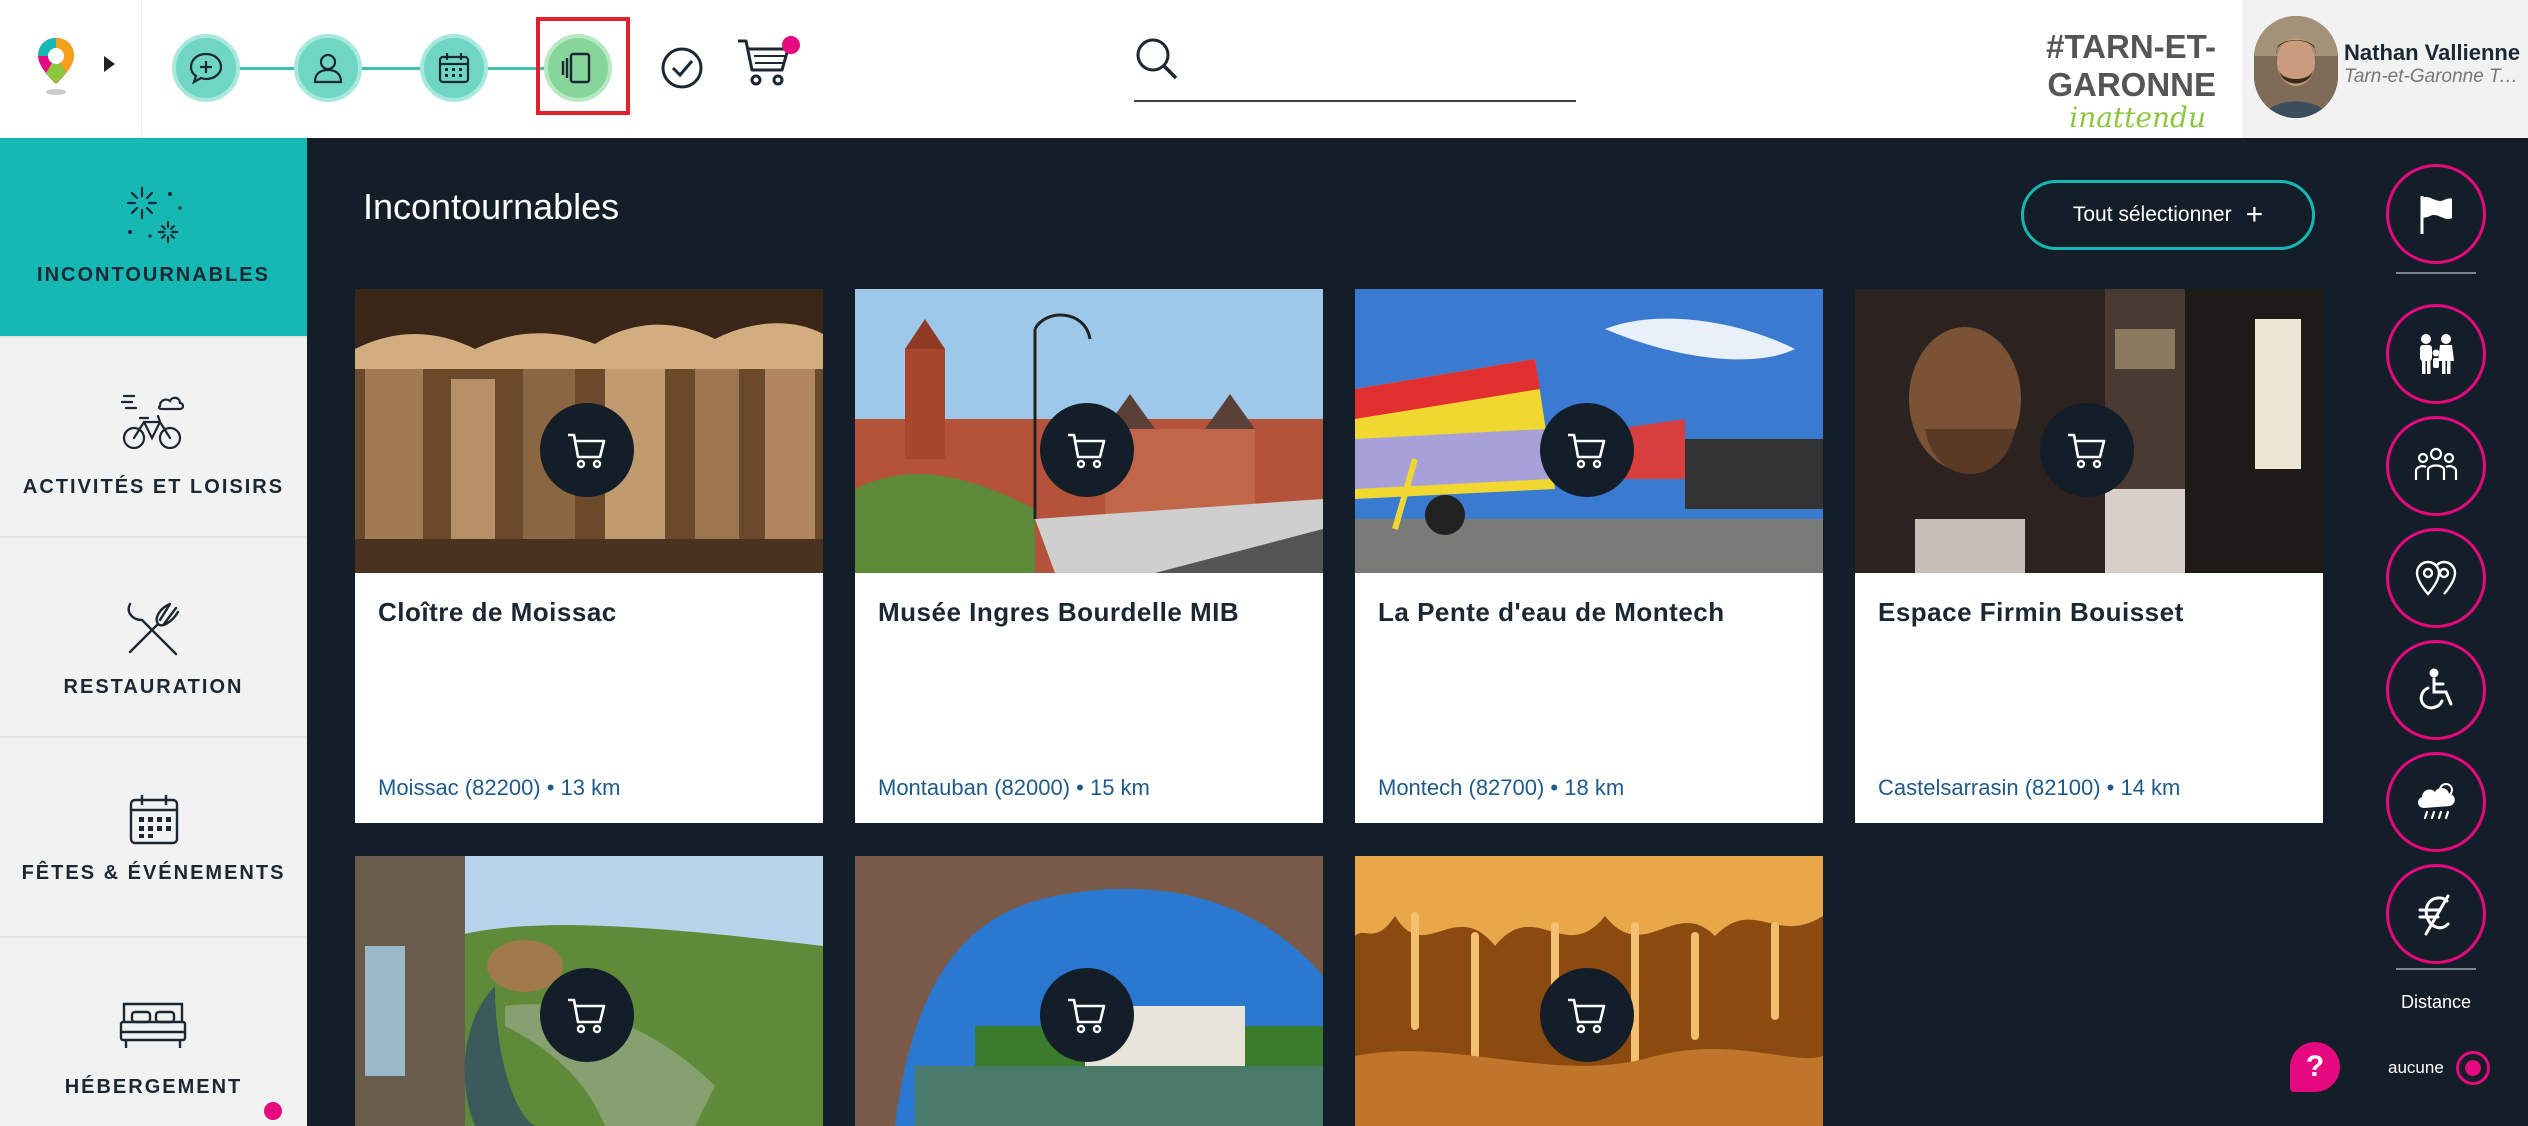  What do you see at coordinates (583, 66) in the screenshot?
I see `active-step-highlight` at bounding box center [583, 66].